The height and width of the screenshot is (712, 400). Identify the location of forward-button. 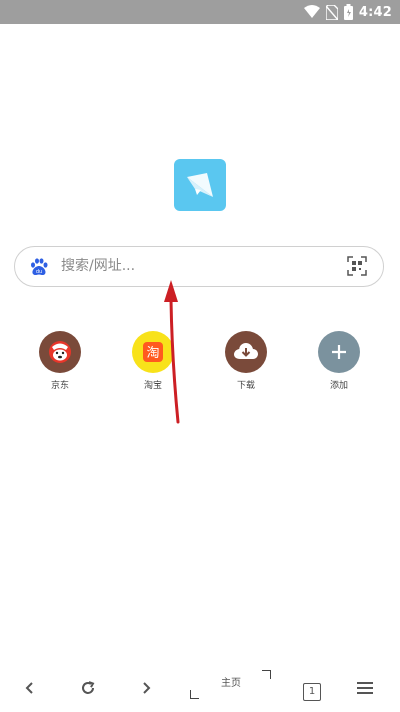
(146, 688).